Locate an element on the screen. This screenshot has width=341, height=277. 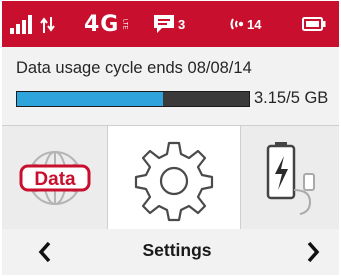
data-globe-icon: Data is located at coordinates (54, 177).